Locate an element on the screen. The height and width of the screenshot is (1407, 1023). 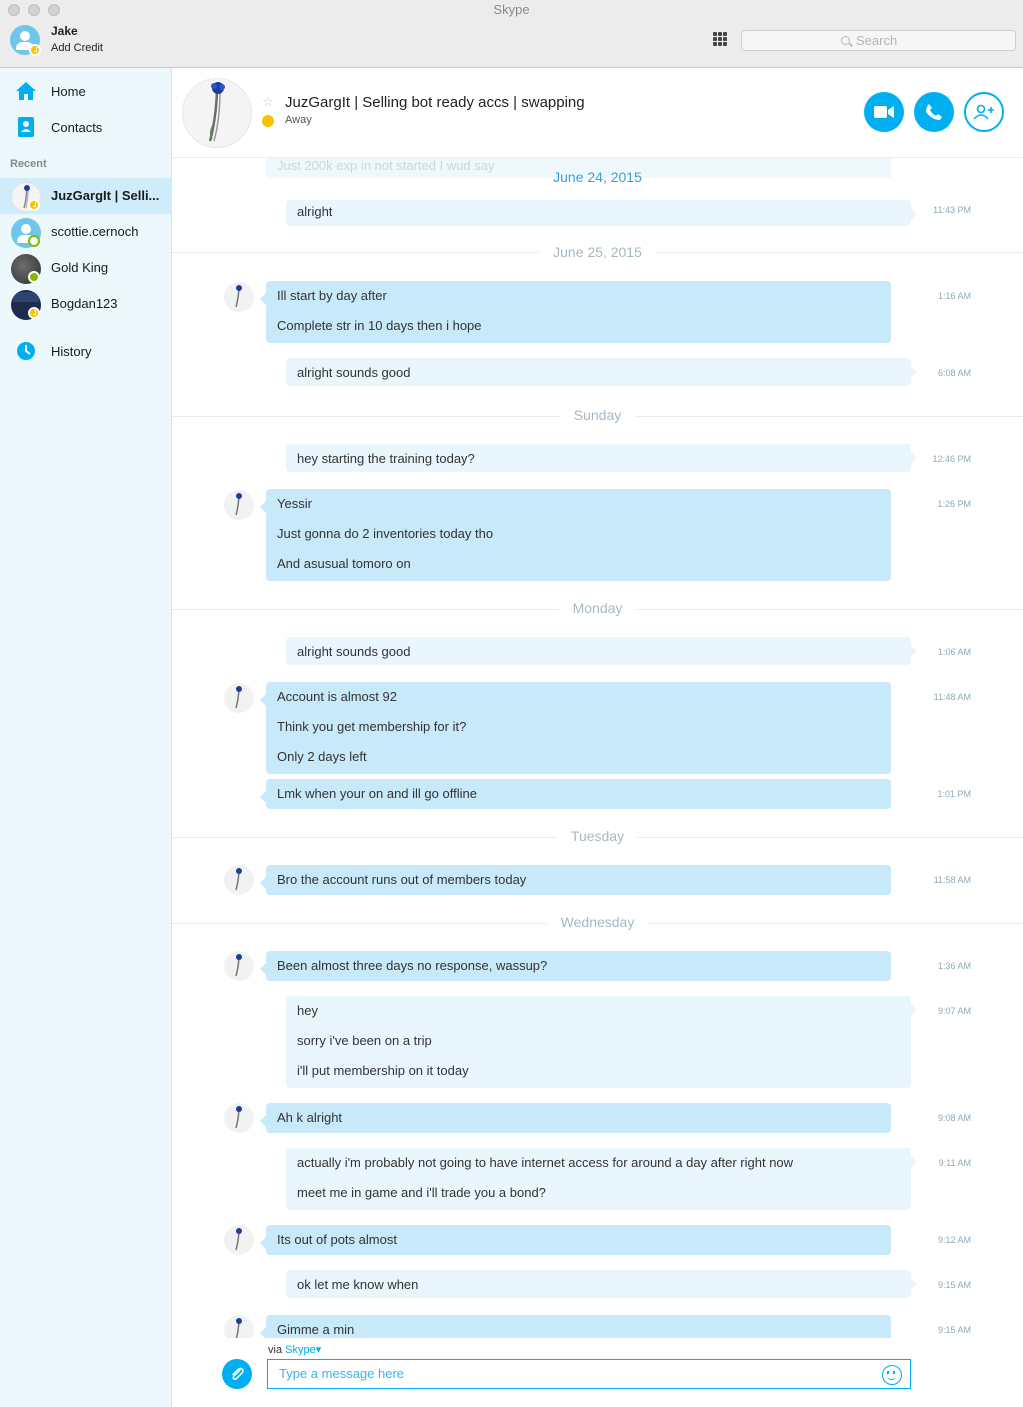
message-bubble-incoming: Gimme a min is located at coordinates (575, 1326).